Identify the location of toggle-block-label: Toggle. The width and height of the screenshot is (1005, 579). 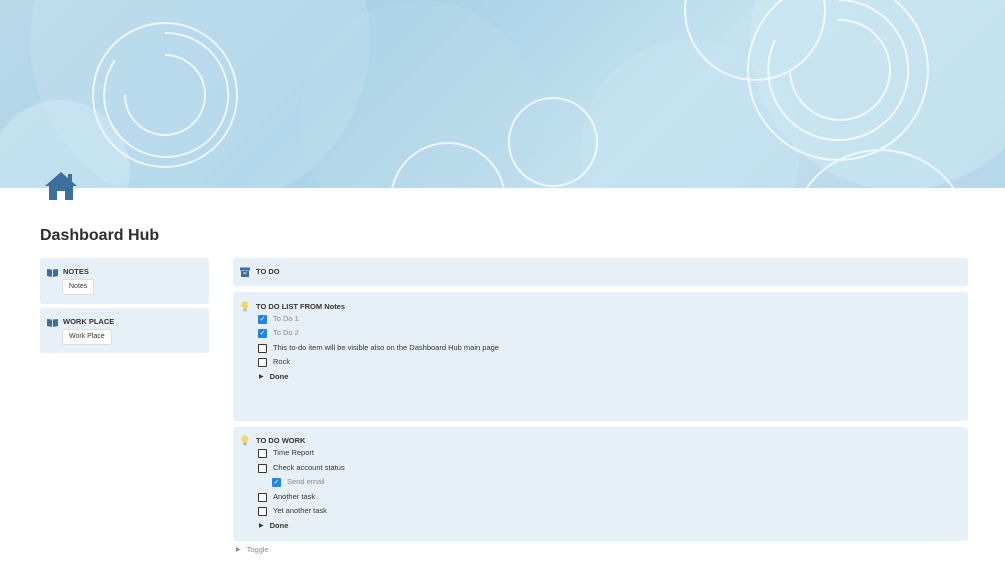
(257, 549).